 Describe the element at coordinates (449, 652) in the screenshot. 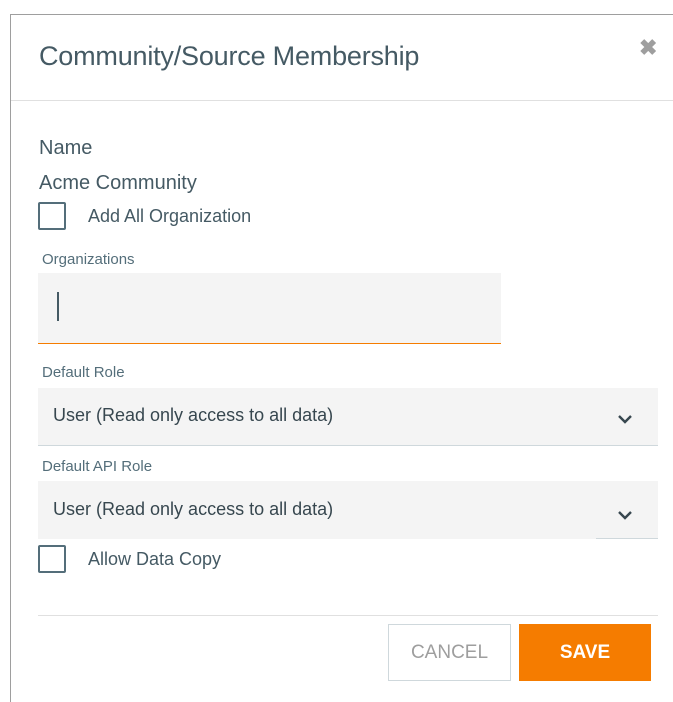

I see `cancel-button: CANCEL` at that location.